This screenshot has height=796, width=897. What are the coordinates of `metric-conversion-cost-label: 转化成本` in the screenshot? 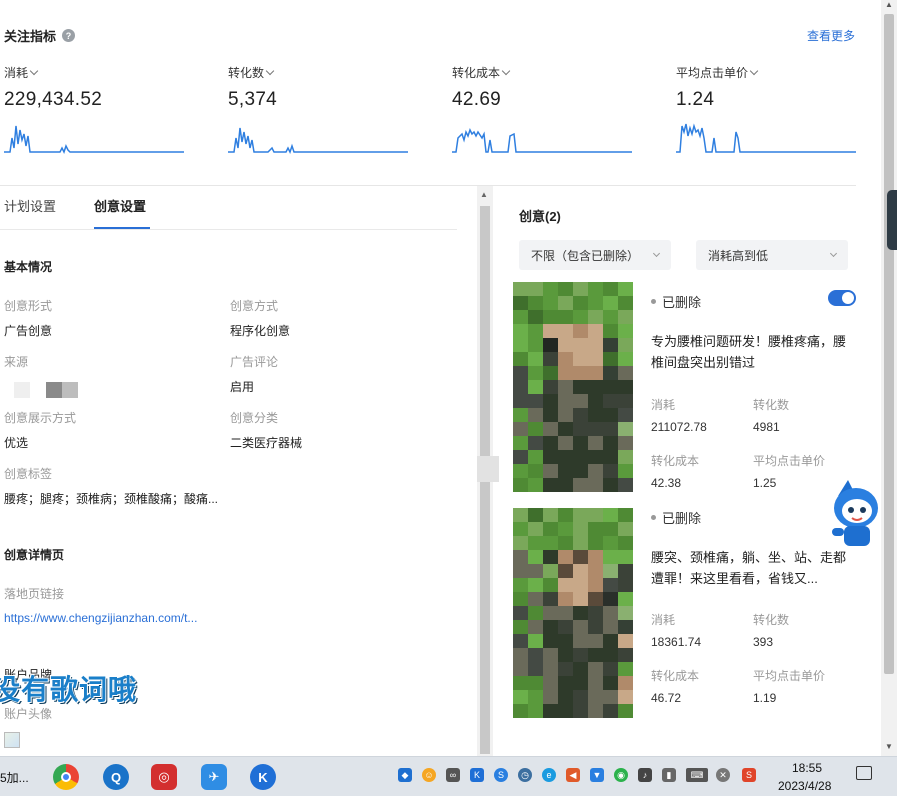 It's located at (476, 73).